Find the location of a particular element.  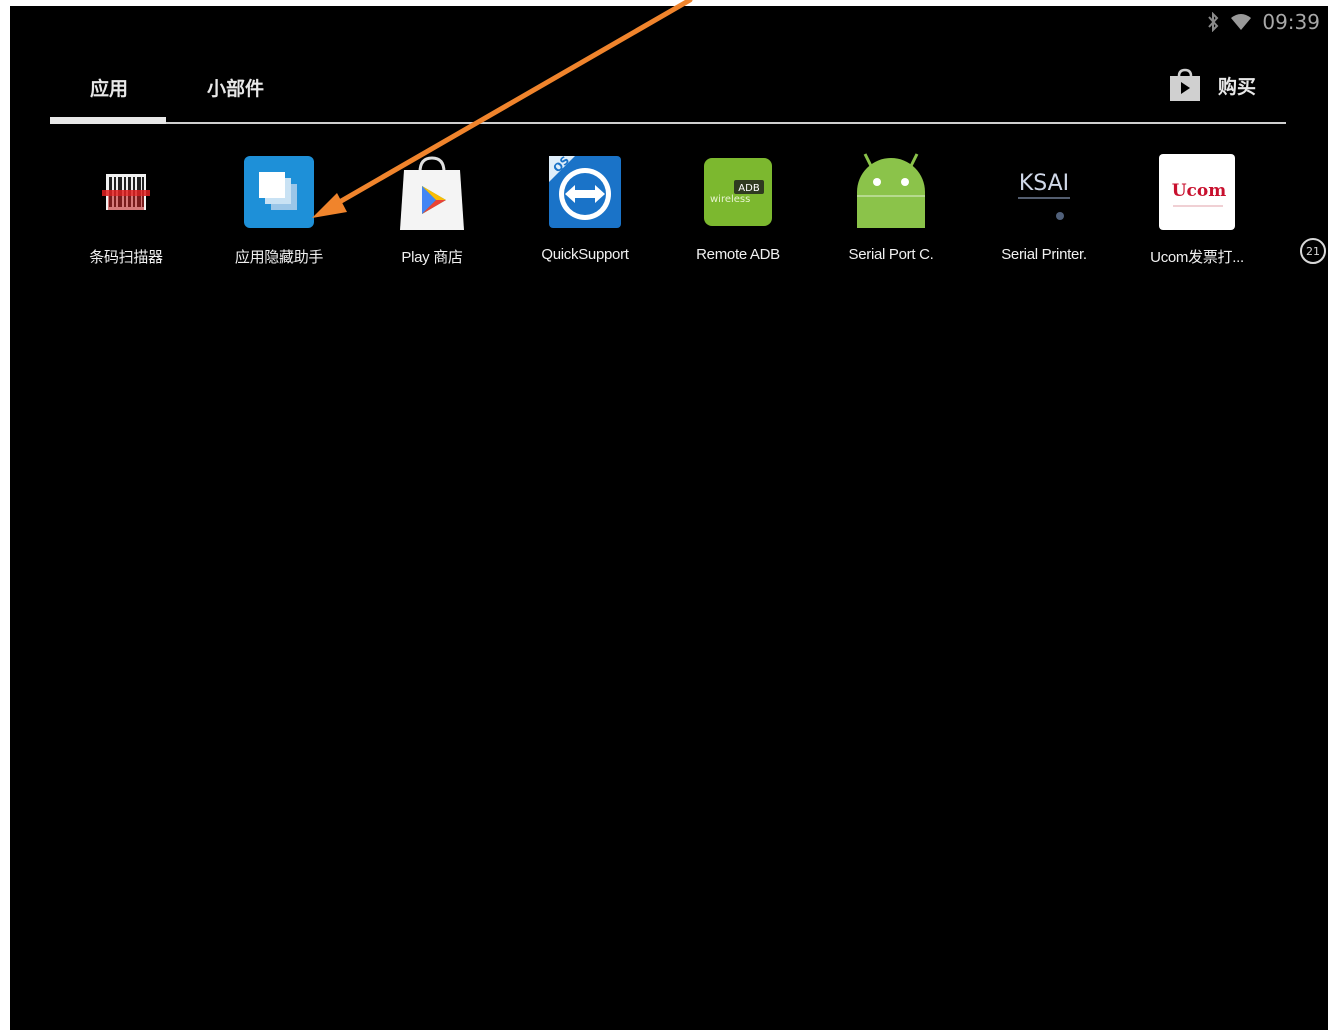

play-store-bag-icon is located at coordinates (1184, 84).